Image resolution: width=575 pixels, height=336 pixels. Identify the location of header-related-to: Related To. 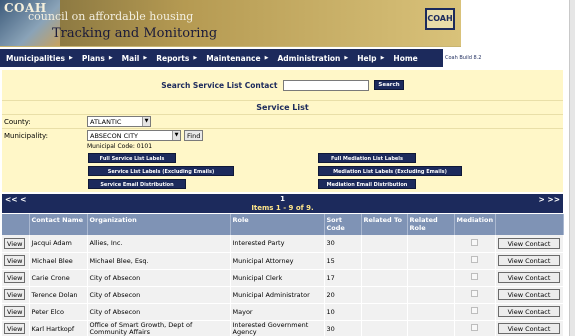
(384, 224).